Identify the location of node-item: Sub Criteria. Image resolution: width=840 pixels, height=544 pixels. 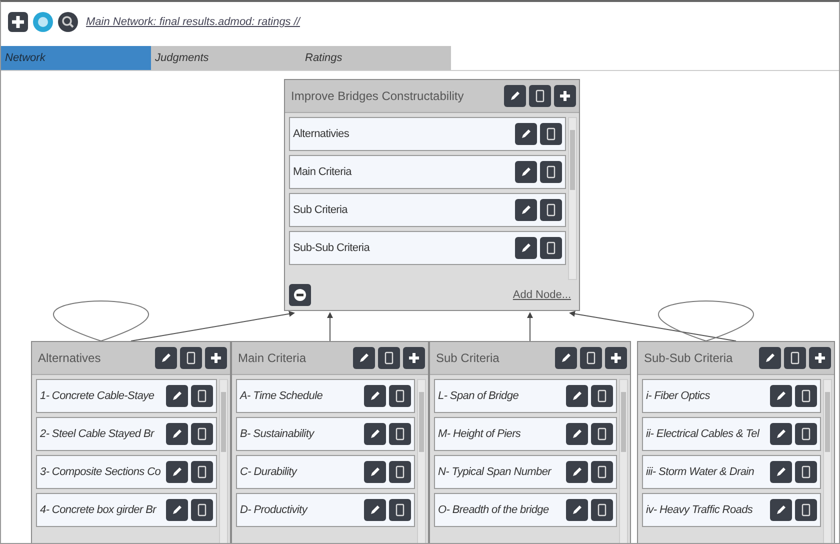
(427, 210).